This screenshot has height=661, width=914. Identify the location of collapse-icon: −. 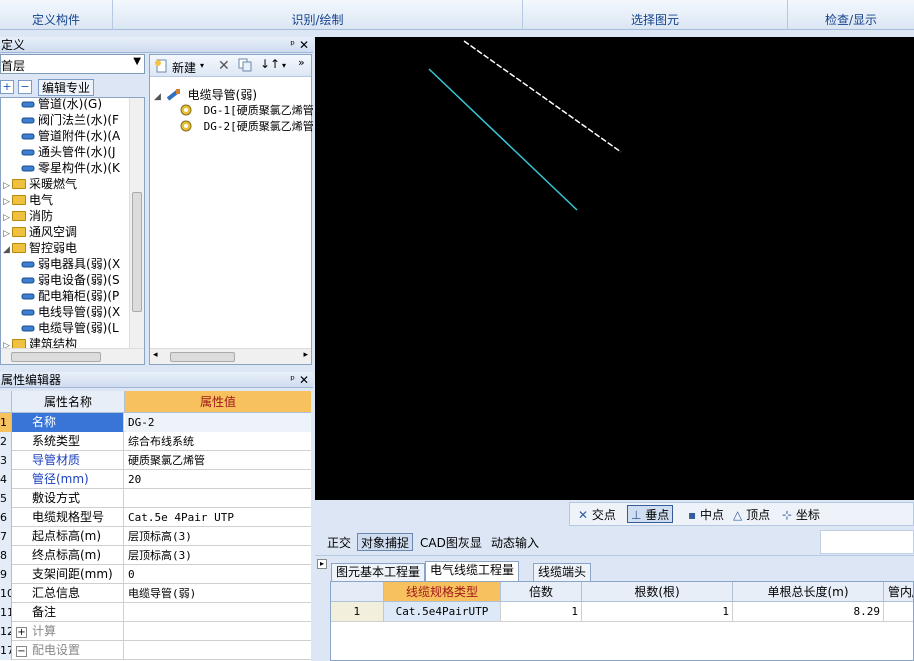
(21, 651).